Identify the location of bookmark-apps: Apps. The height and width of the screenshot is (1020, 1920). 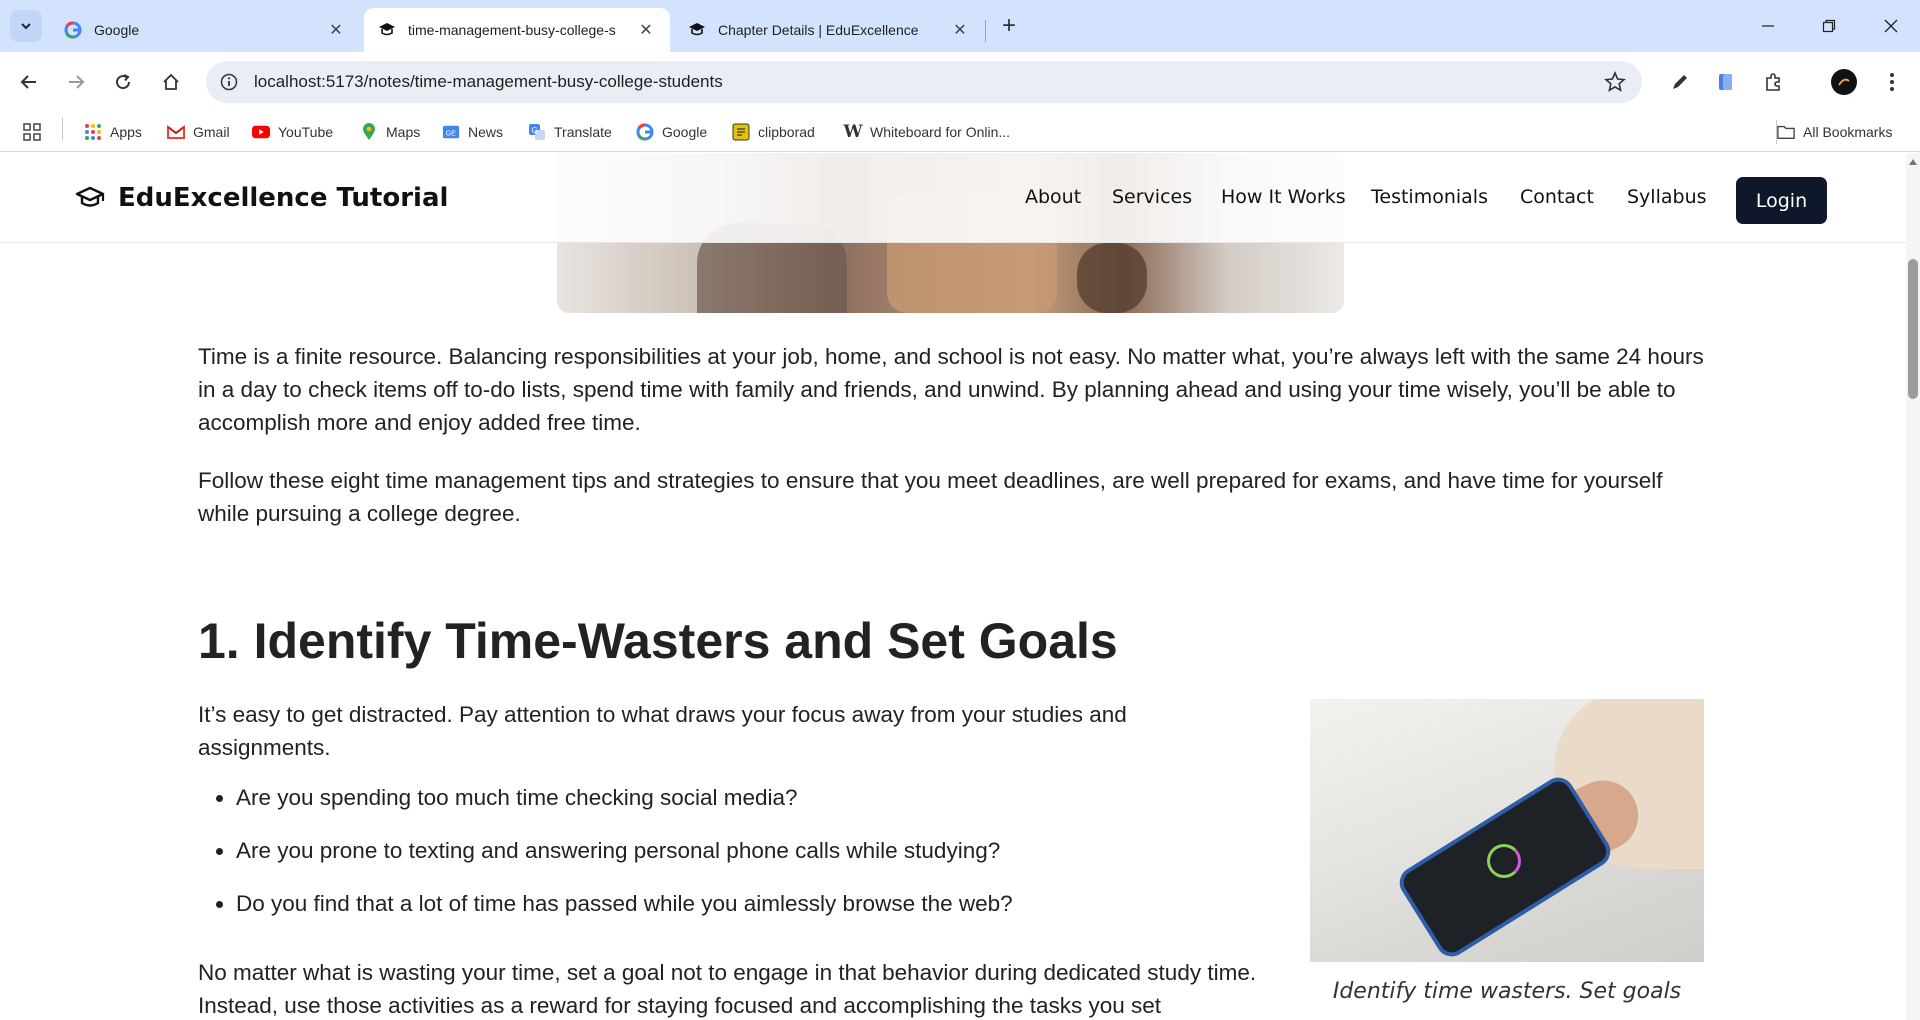
(113, 132).